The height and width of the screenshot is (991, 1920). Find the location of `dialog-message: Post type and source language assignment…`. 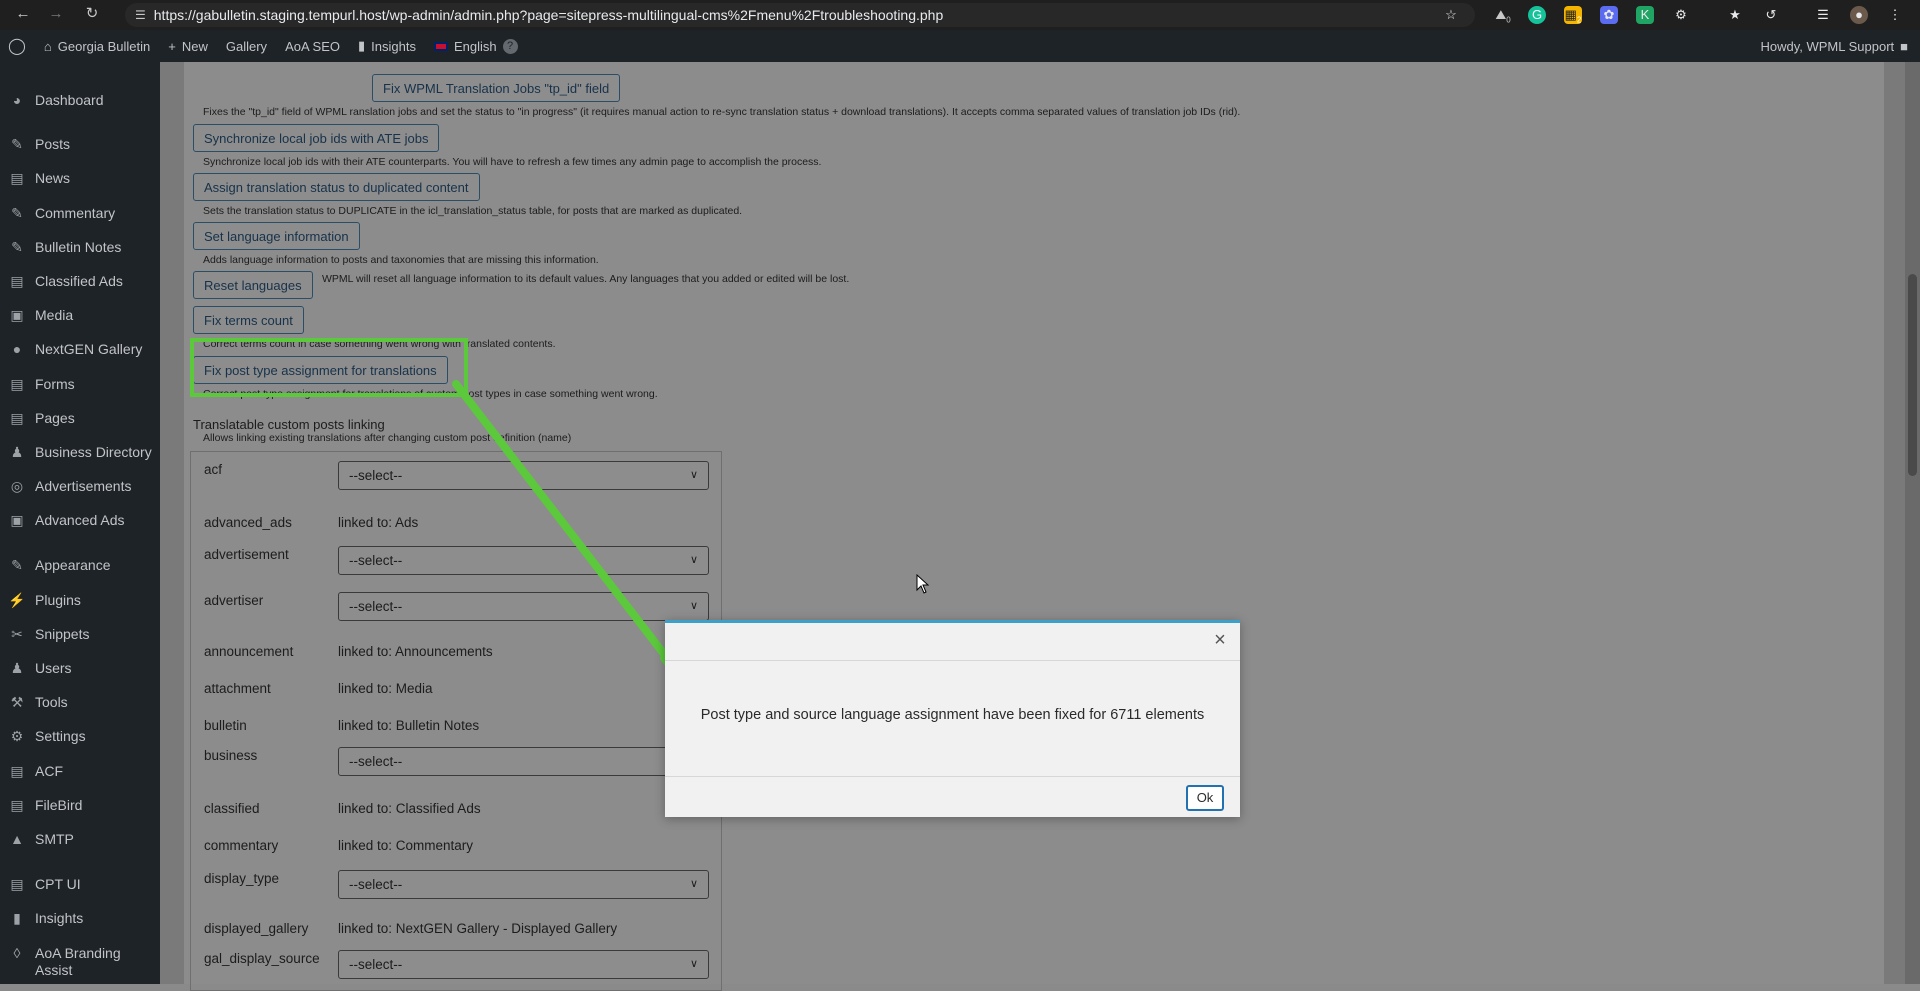

dialog-message: Post type and source language assignment… is located at coordinates (952, 715).